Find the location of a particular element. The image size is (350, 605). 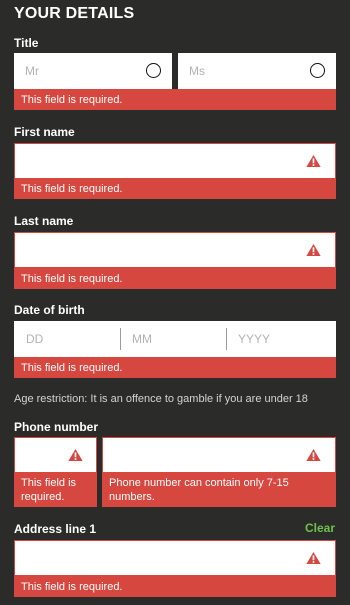

phone-prefix-error: This field is required. is located at coordinates (55, 490).